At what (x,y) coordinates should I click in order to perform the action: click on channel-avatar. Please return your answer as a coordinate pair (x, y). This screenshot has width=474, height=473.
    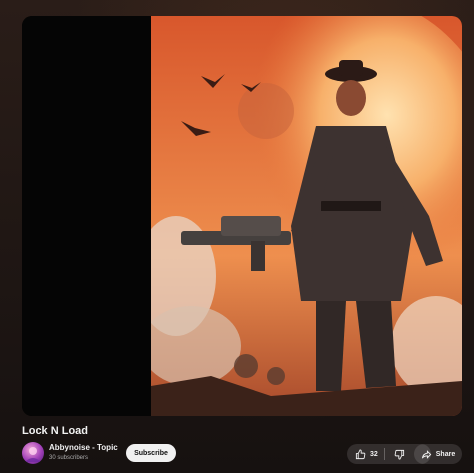
    Looking at the image, I should click on (33, 453).